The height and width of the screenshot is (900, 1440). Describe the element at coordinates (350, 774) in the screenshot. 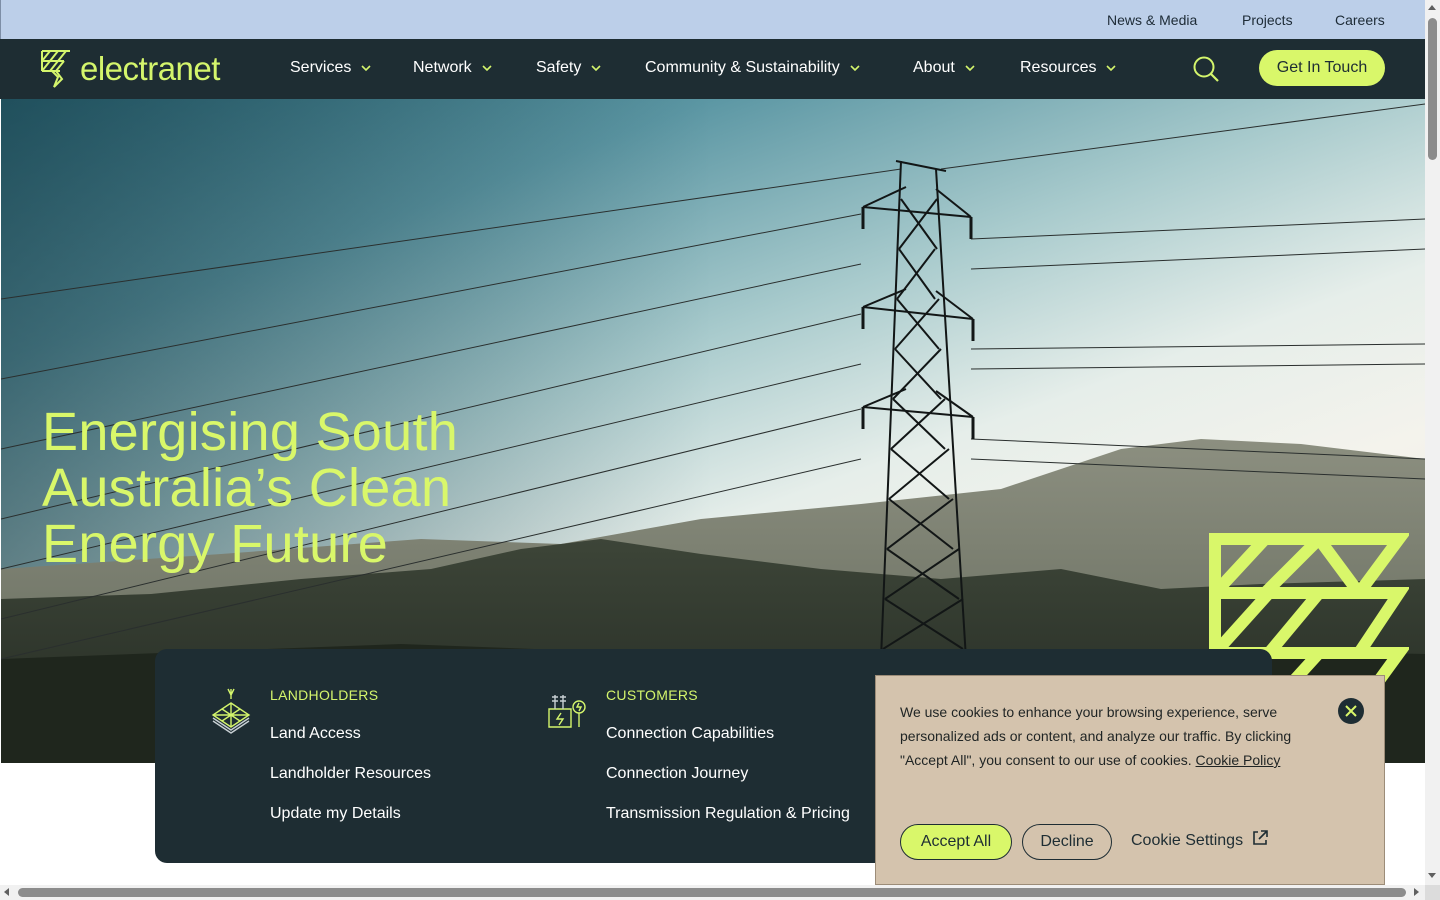

I see `link-landholder-resources: Landholder Resources` at that location.